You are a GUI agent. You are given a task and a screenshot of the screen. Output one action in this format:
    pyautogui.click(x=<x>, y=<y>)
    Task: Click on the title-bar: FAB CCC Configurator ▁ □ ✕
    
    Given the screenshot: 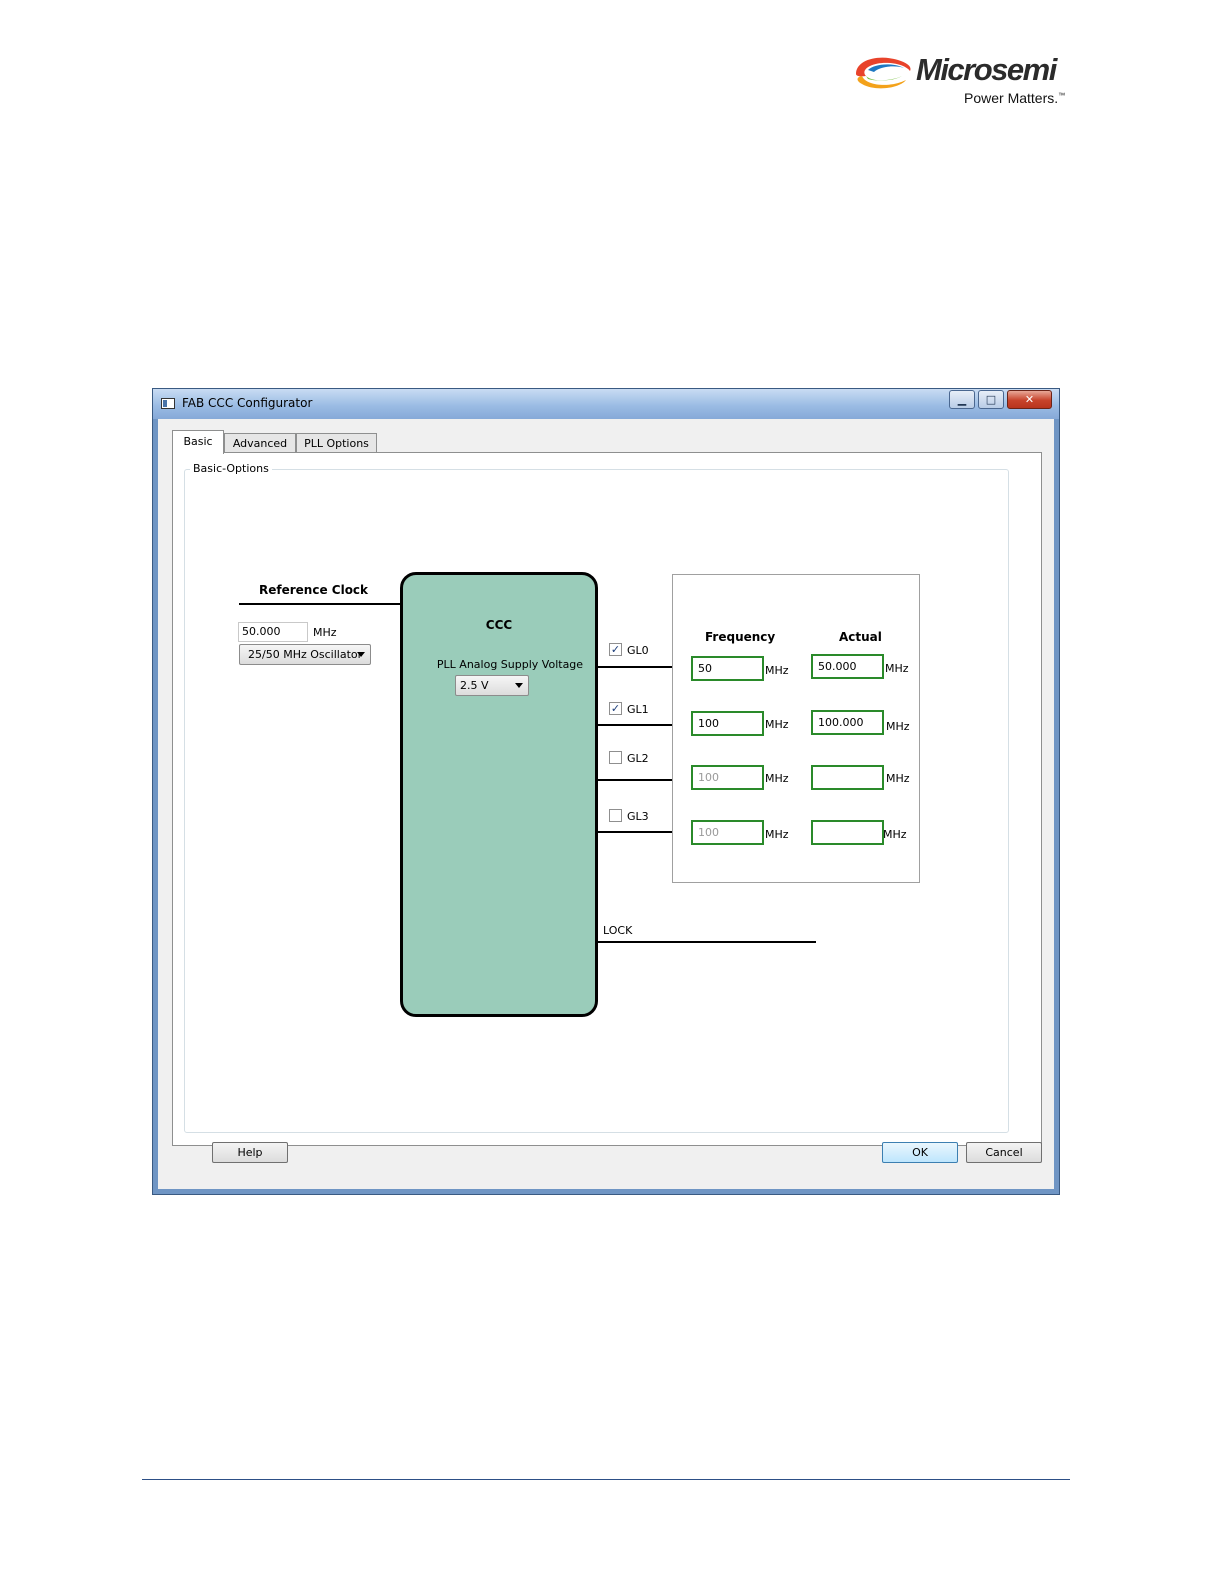 What is the action you would take?
    pyautogui.click(x=606, y=404)
    